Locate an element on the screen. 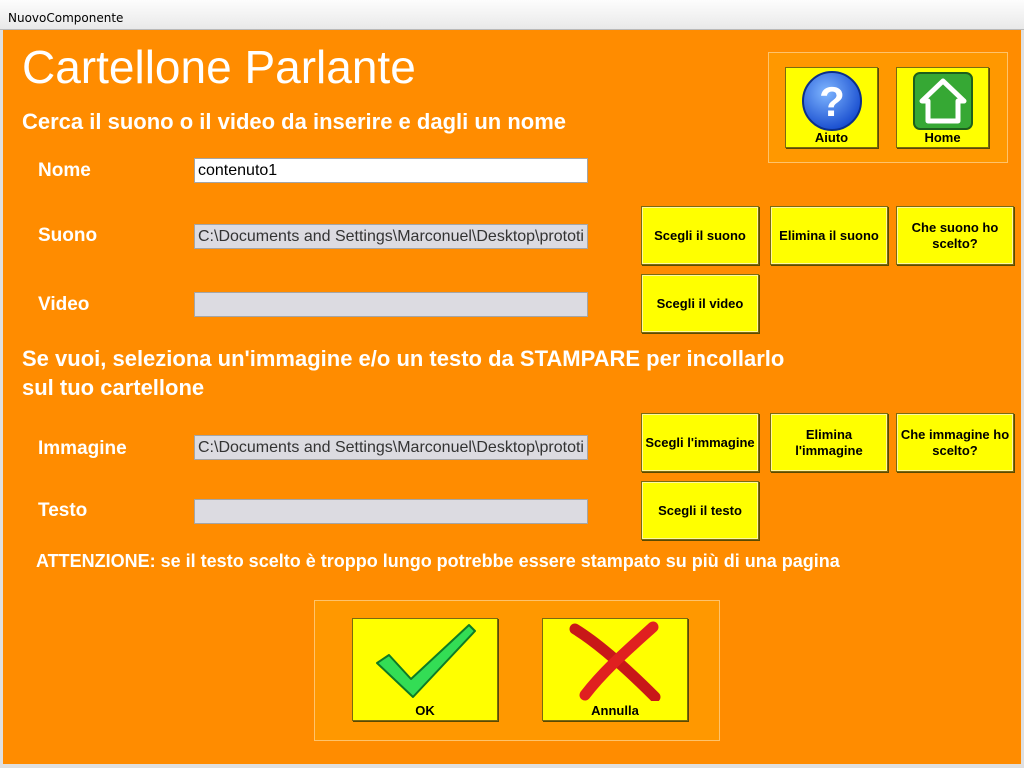  choose-text-button: Scegli il testo is located at coordinates (700, 510).